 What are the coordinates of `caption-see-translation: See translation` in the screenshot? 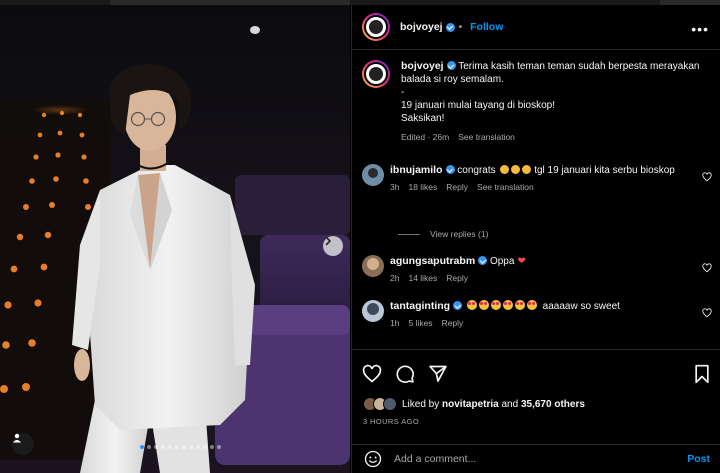 It's located at (486, 137).